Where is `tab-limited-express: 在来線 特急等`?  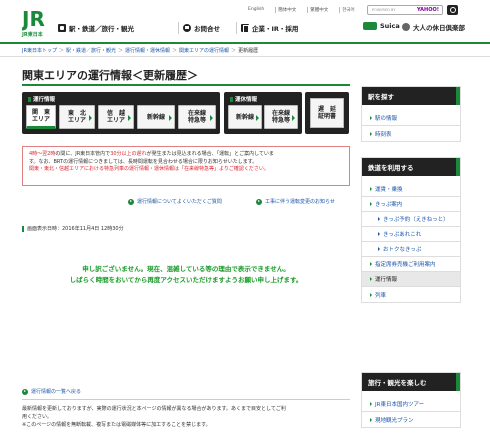 tab-limited-express: 在来線 特急等 is located at coordinates (197, 117).